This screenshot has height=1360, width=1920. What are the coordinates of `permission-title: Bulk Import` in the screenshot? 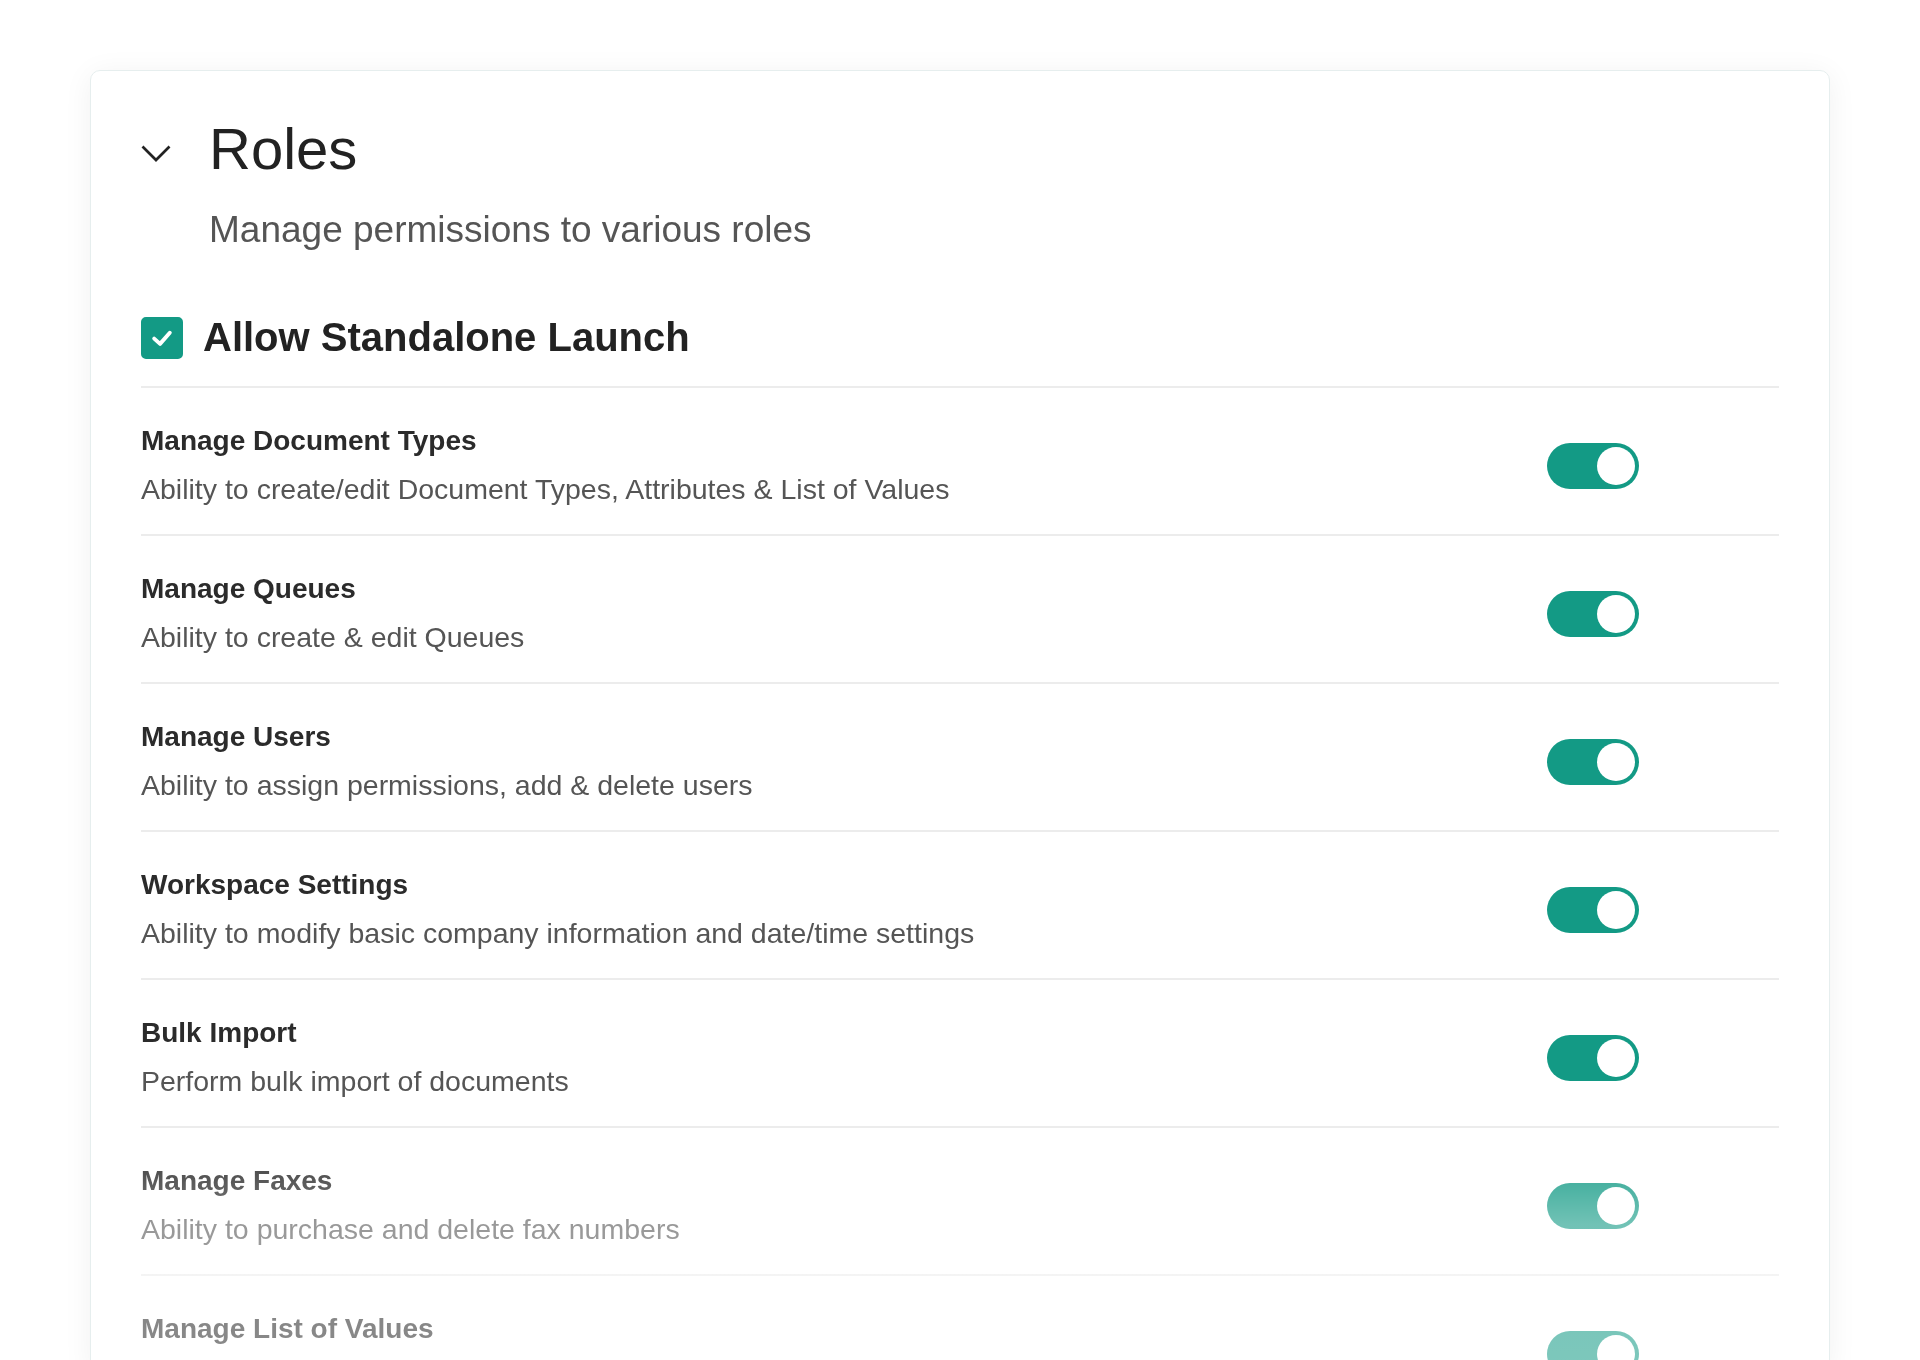 It's located at (219, 1033).